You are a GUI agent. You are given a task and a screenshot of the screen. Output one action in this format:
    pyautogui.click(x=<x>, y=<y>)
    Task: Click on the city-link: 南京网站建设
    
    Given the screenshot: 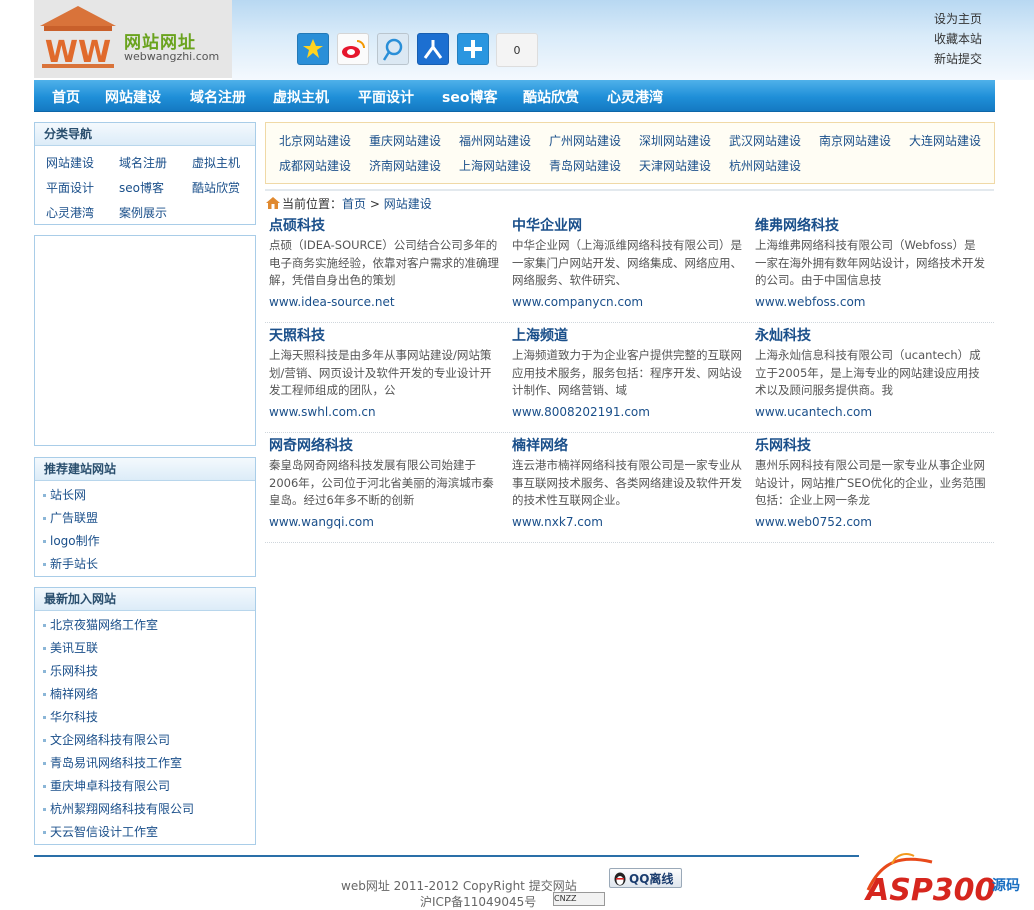 What is the action you would take?
    pyautogui.click(x=855, y=140)
    